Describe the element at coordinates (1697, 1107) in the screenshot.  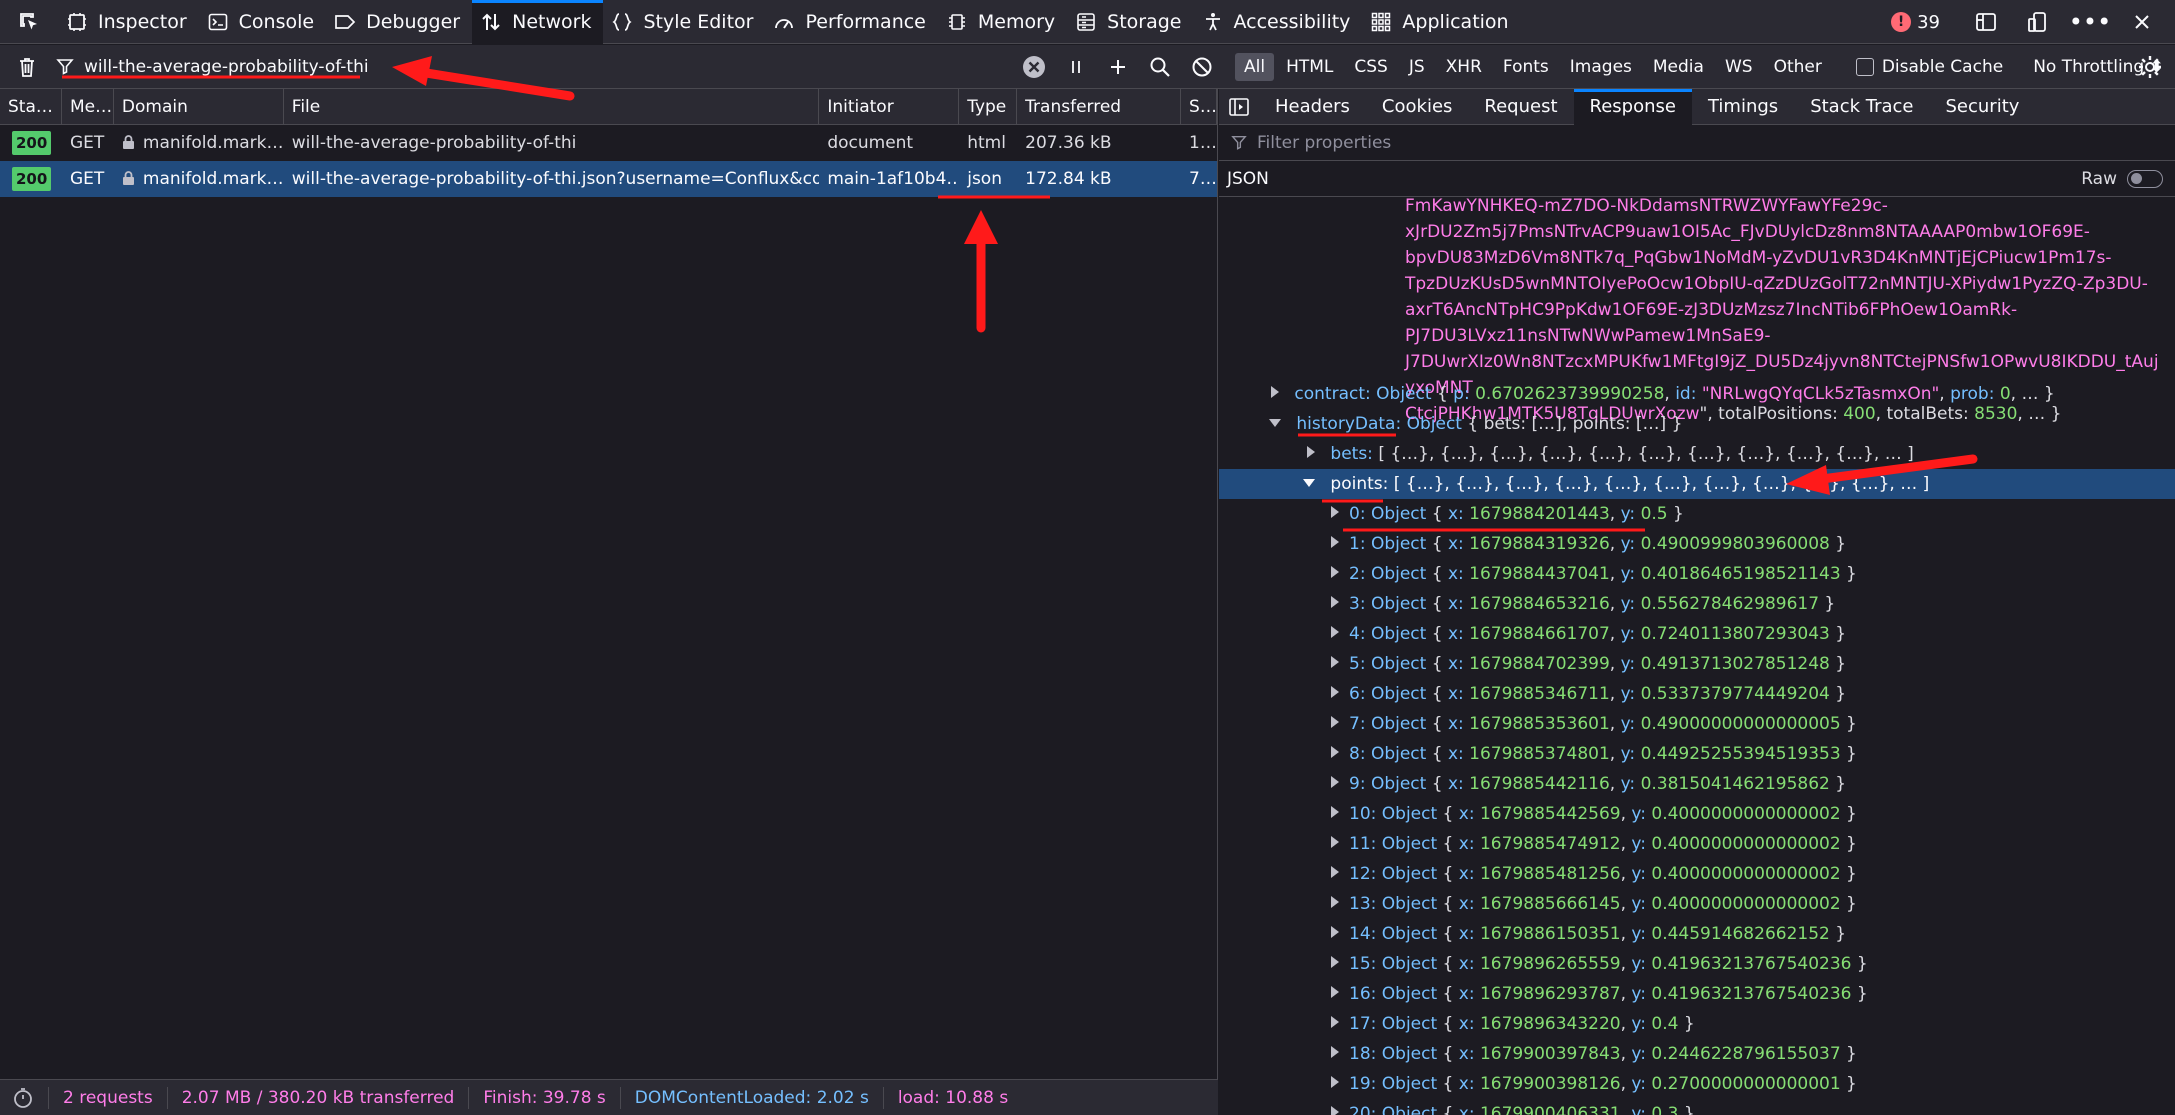
I see `json-row-point: 20: Object { x: 1679900406331, y: 0.3 }` at that location.